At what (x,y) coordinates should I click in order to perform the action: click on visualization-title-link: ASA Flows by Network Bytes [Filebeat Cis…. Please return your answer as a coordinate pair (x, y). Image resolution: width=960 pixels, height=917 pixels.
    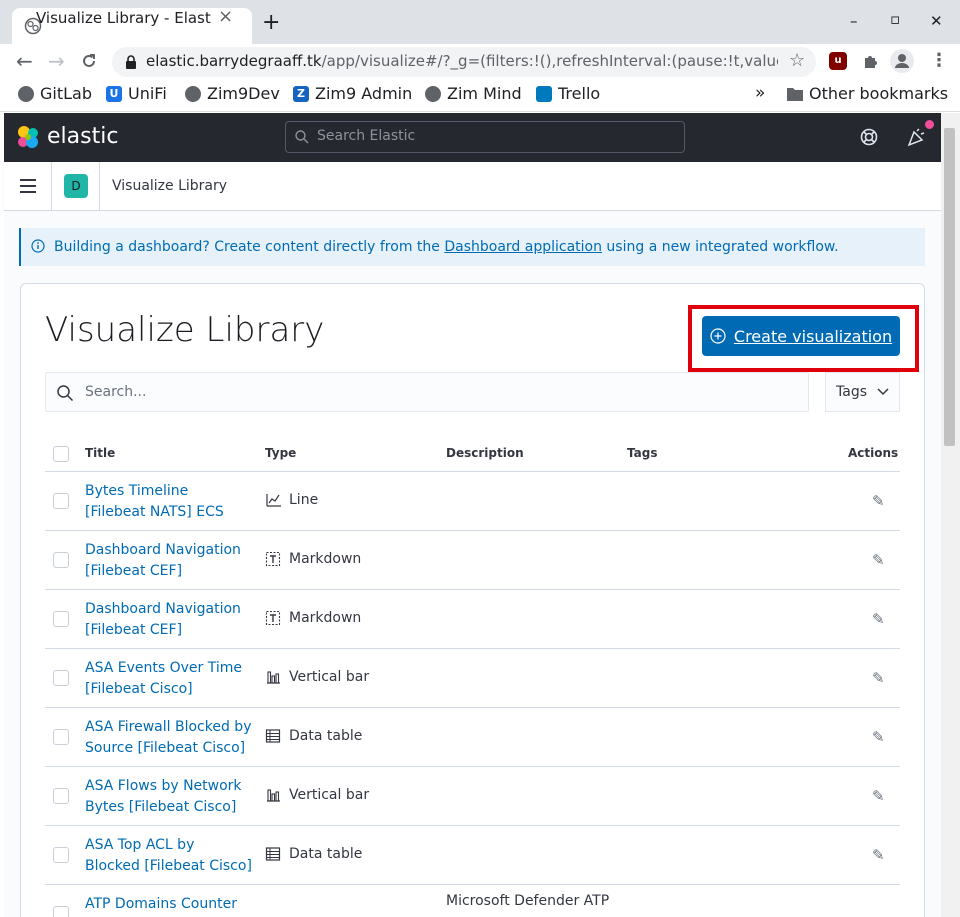
    Looking at the image, I should click on (169, 797).